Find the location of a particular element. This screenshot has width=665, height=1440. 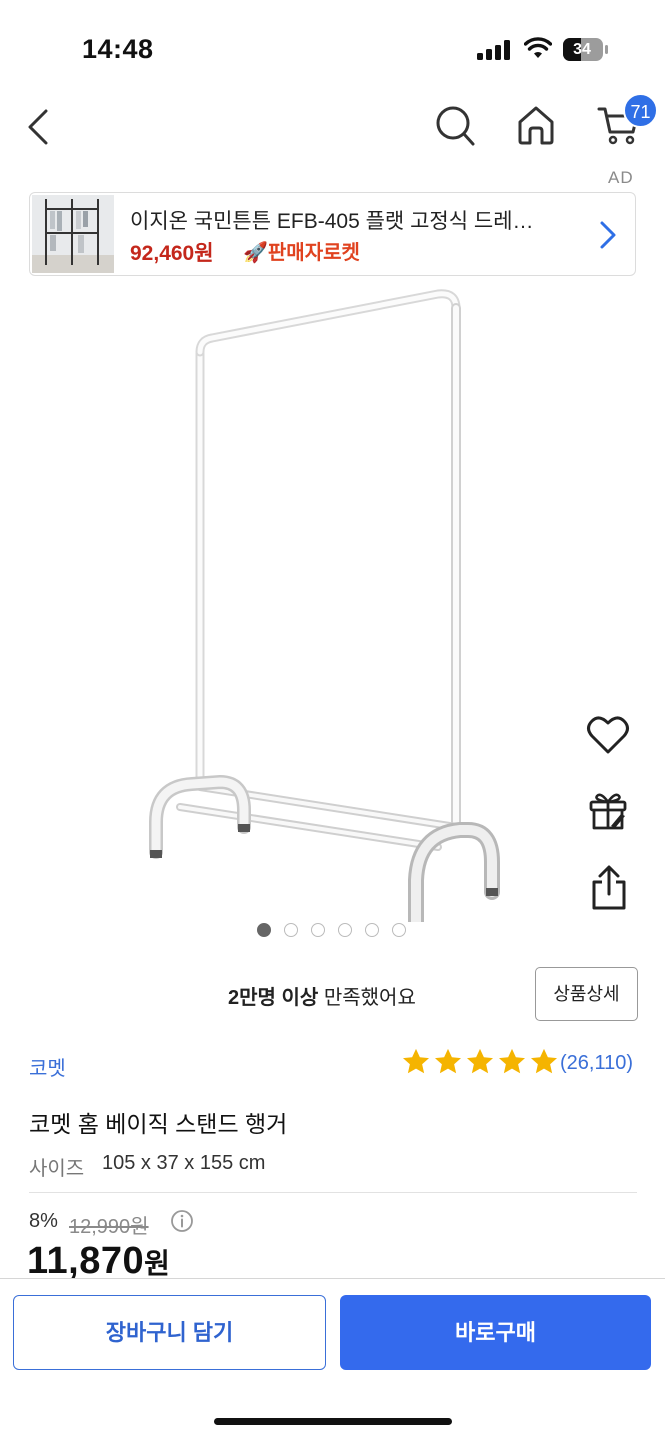

discount-rate: 8% is located at coordinates (43, 1221).